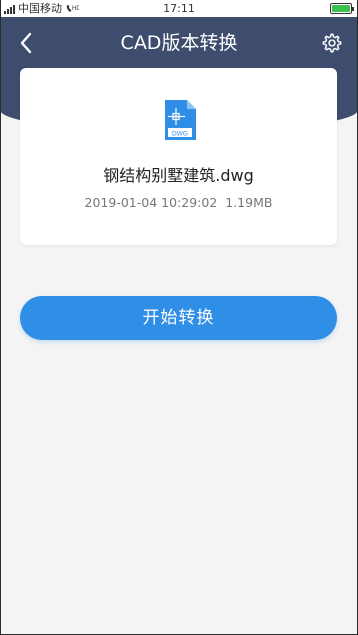 The width and height of the screenshot is (358, 635). What do you see at coordinates (178, 318) in the screenshot?
I see `start-convert-button: 开始转换` at bounding box center [178, 318].